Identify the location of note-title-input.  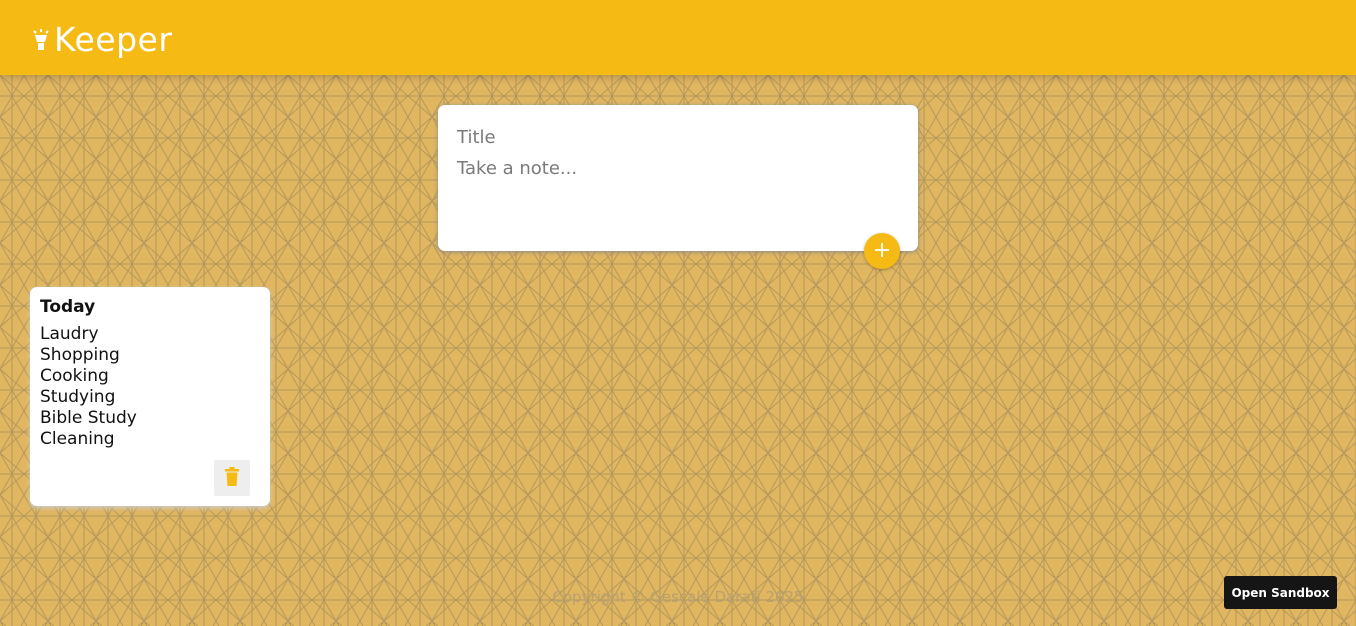
(677, 137).